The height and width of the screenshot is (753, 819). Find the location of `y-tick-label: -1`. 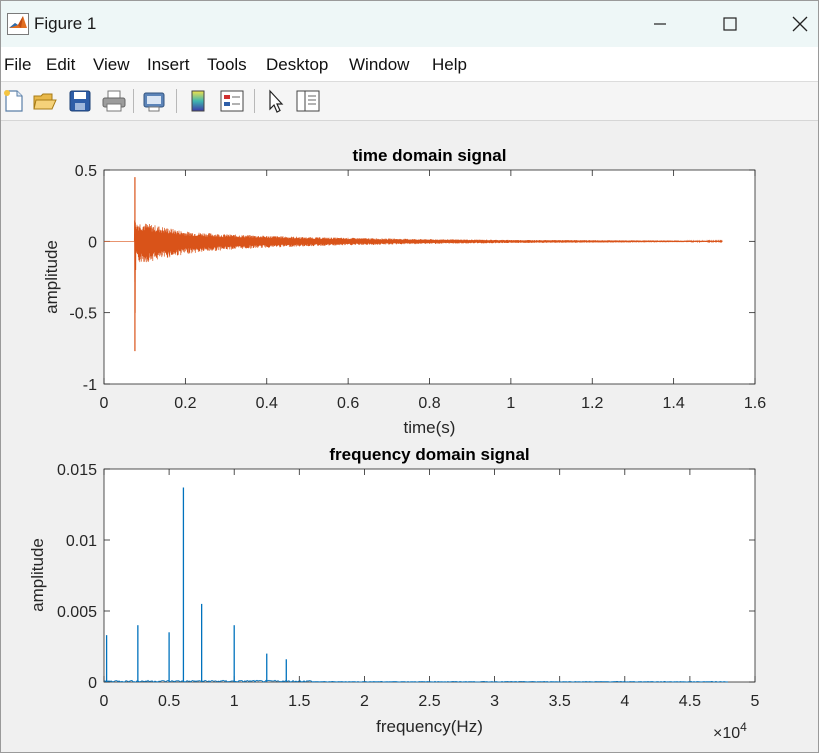

y-tick-label: -1 is located at coordinates (90, 385).